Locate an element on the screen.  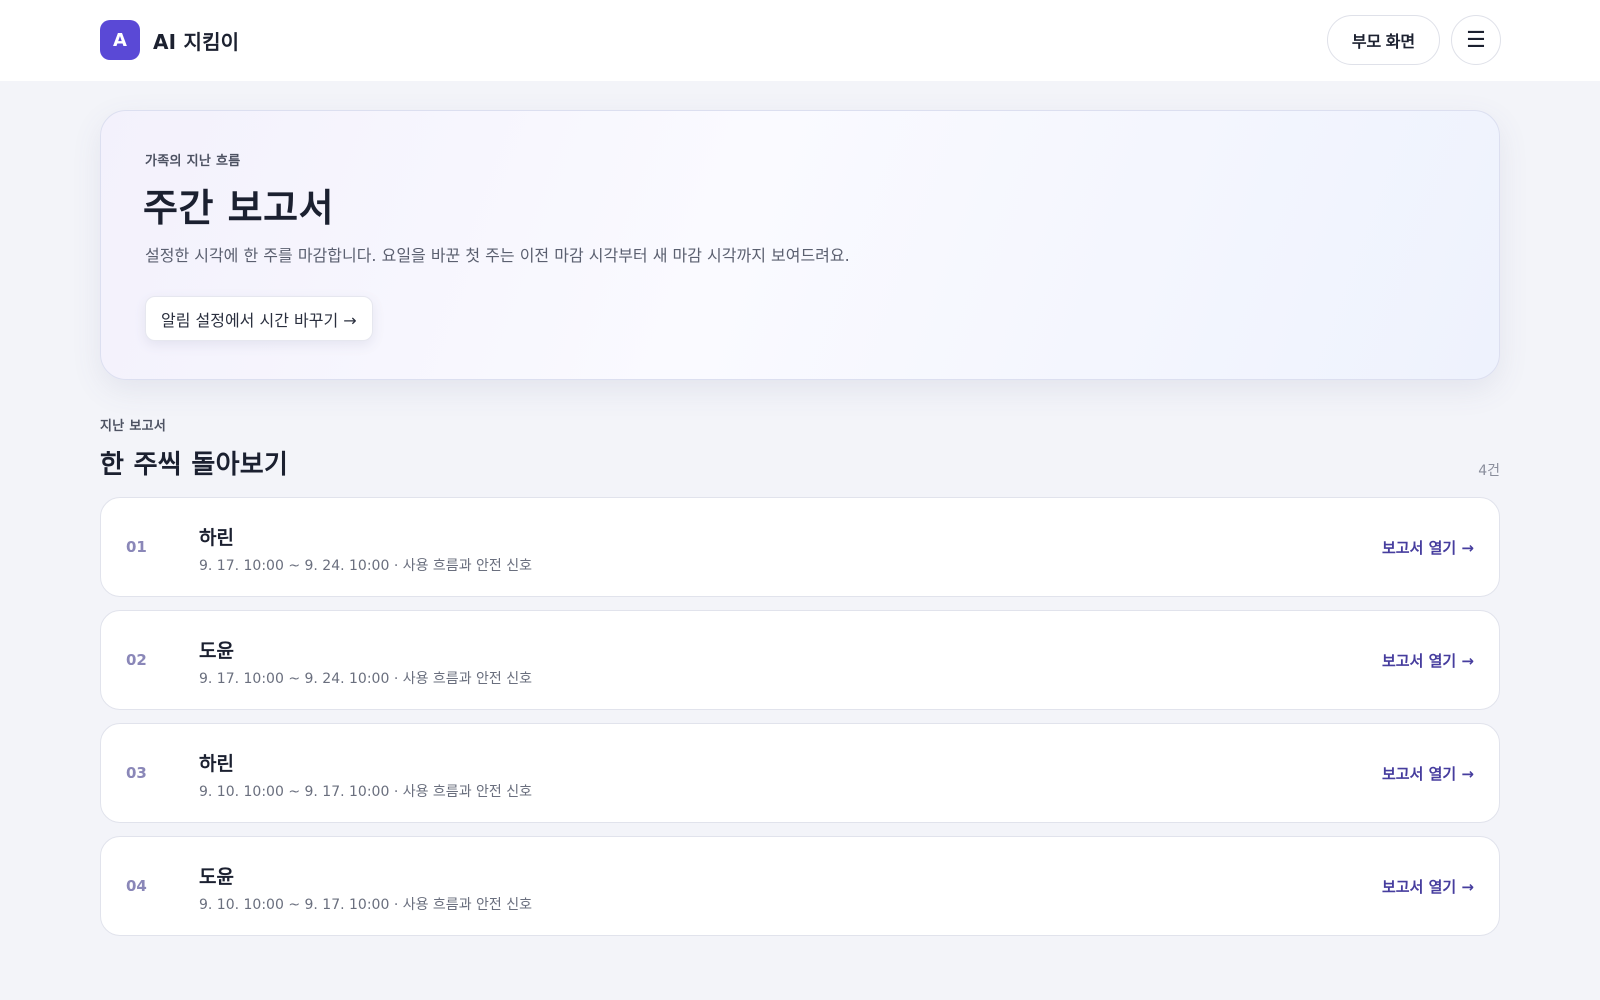
brand: A AI 지킴이 is located at coordinates (169, 40).